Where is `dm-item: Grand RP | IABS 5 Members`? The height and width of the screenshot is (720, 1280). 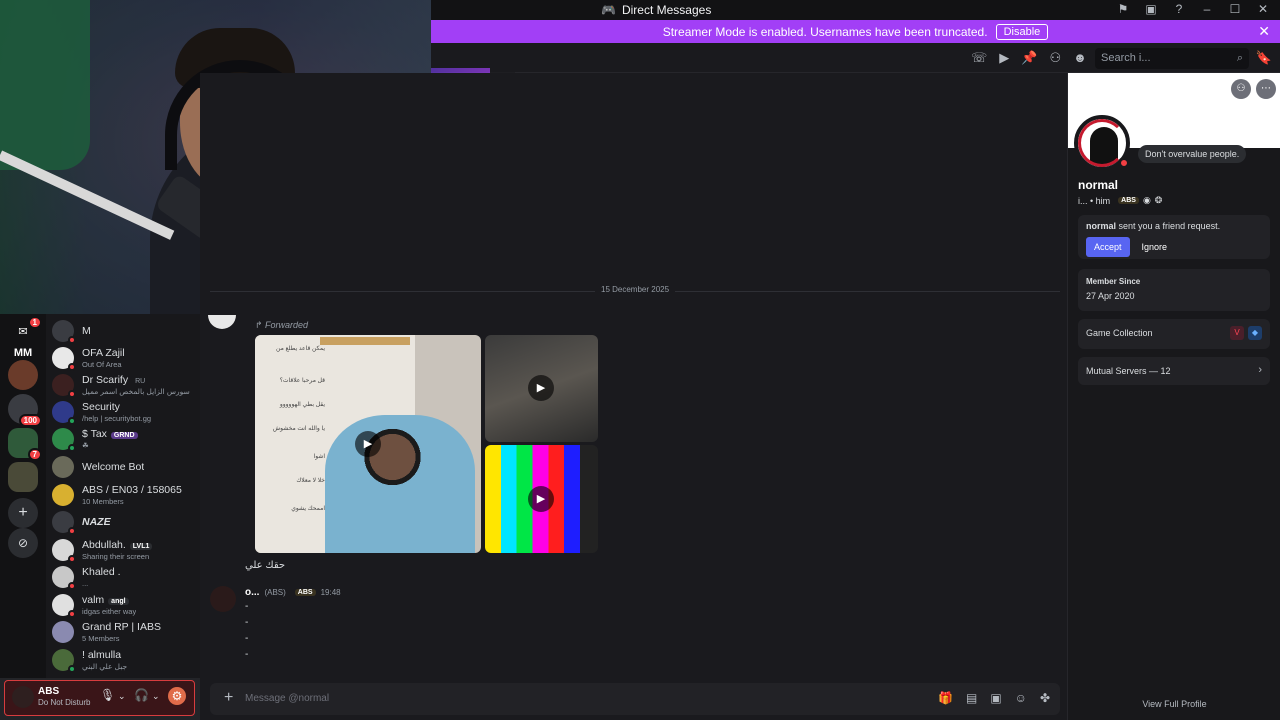 dm-item: Grand RP | IABS 5 Members is located at coordinates (126, 632).